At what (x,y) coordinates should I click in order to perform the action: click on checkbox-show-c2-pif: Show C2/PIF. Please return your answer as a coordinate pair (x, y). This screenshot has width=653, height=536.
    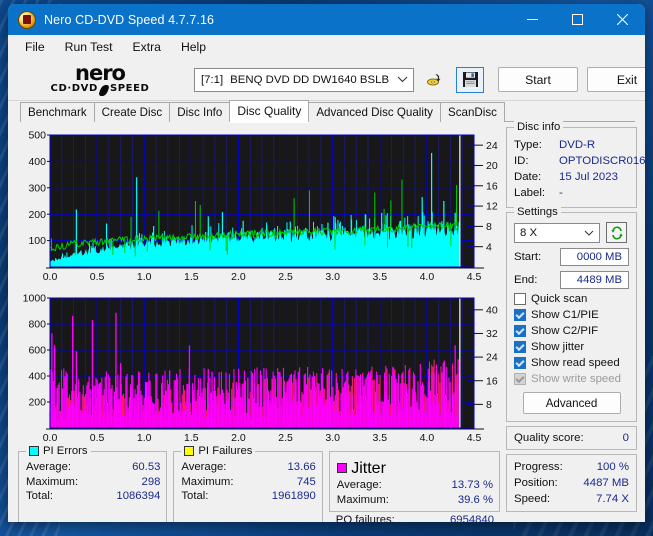
    Looking at the image, I should click on (571, 331).